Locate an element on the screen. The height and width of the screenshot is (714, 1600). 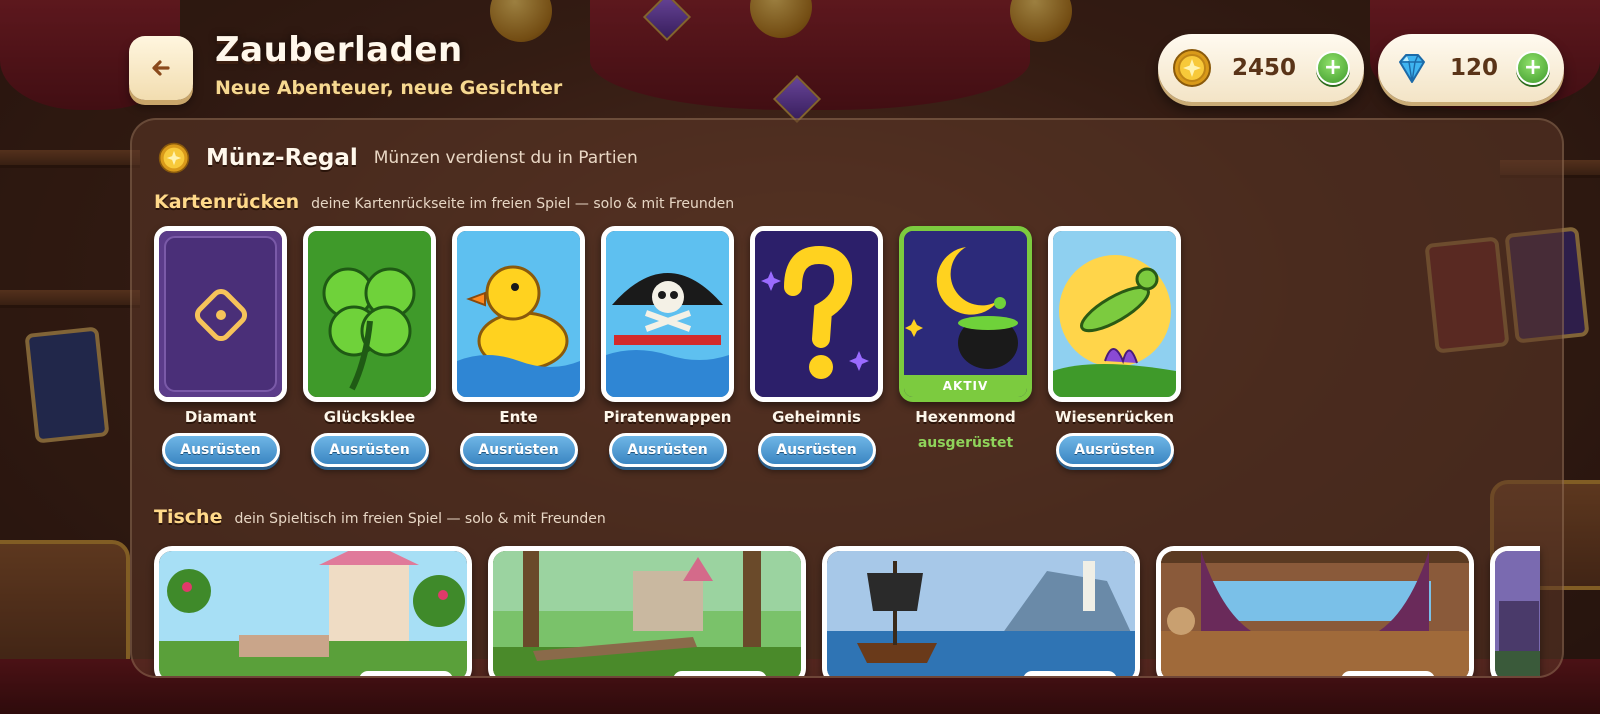
gem-balance: 120 + is located at coordinates (1471, 68).